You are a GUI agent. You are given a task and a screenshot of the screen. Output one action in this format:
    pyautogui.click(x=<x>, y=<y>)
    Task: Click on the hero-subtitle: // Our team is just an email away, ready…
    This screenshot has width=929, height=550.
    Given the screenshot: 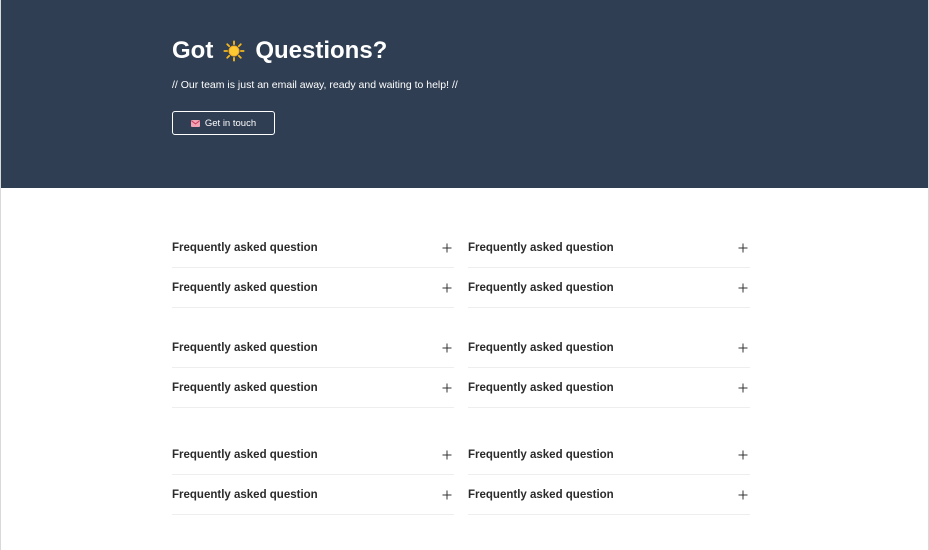 What is the action you would take?
    pyautogui.click(x=315, y=85)
    